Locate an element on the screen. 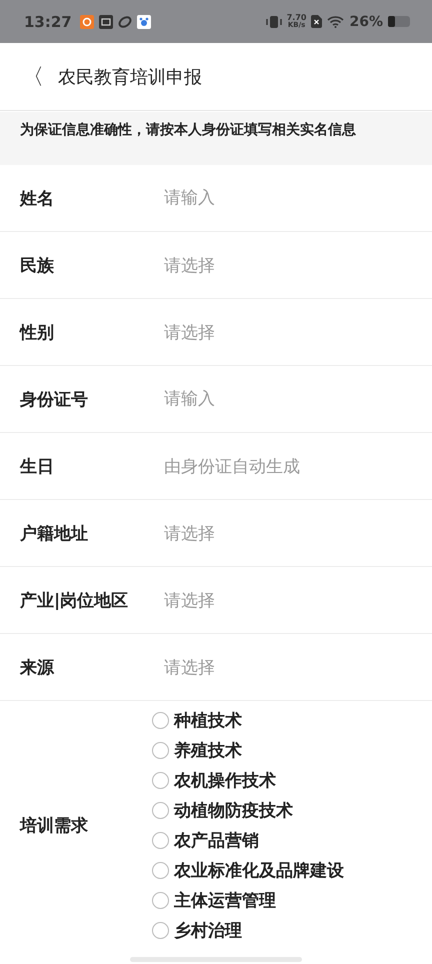 This screenshot has width=432, height=964. back-button: 〈 is located at coordinates (25, 77).